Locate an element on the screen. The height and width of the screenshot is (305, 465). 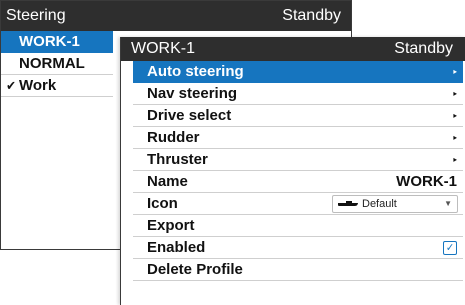
name-row: Name WORK-1 is located at coordinates (298, 182).